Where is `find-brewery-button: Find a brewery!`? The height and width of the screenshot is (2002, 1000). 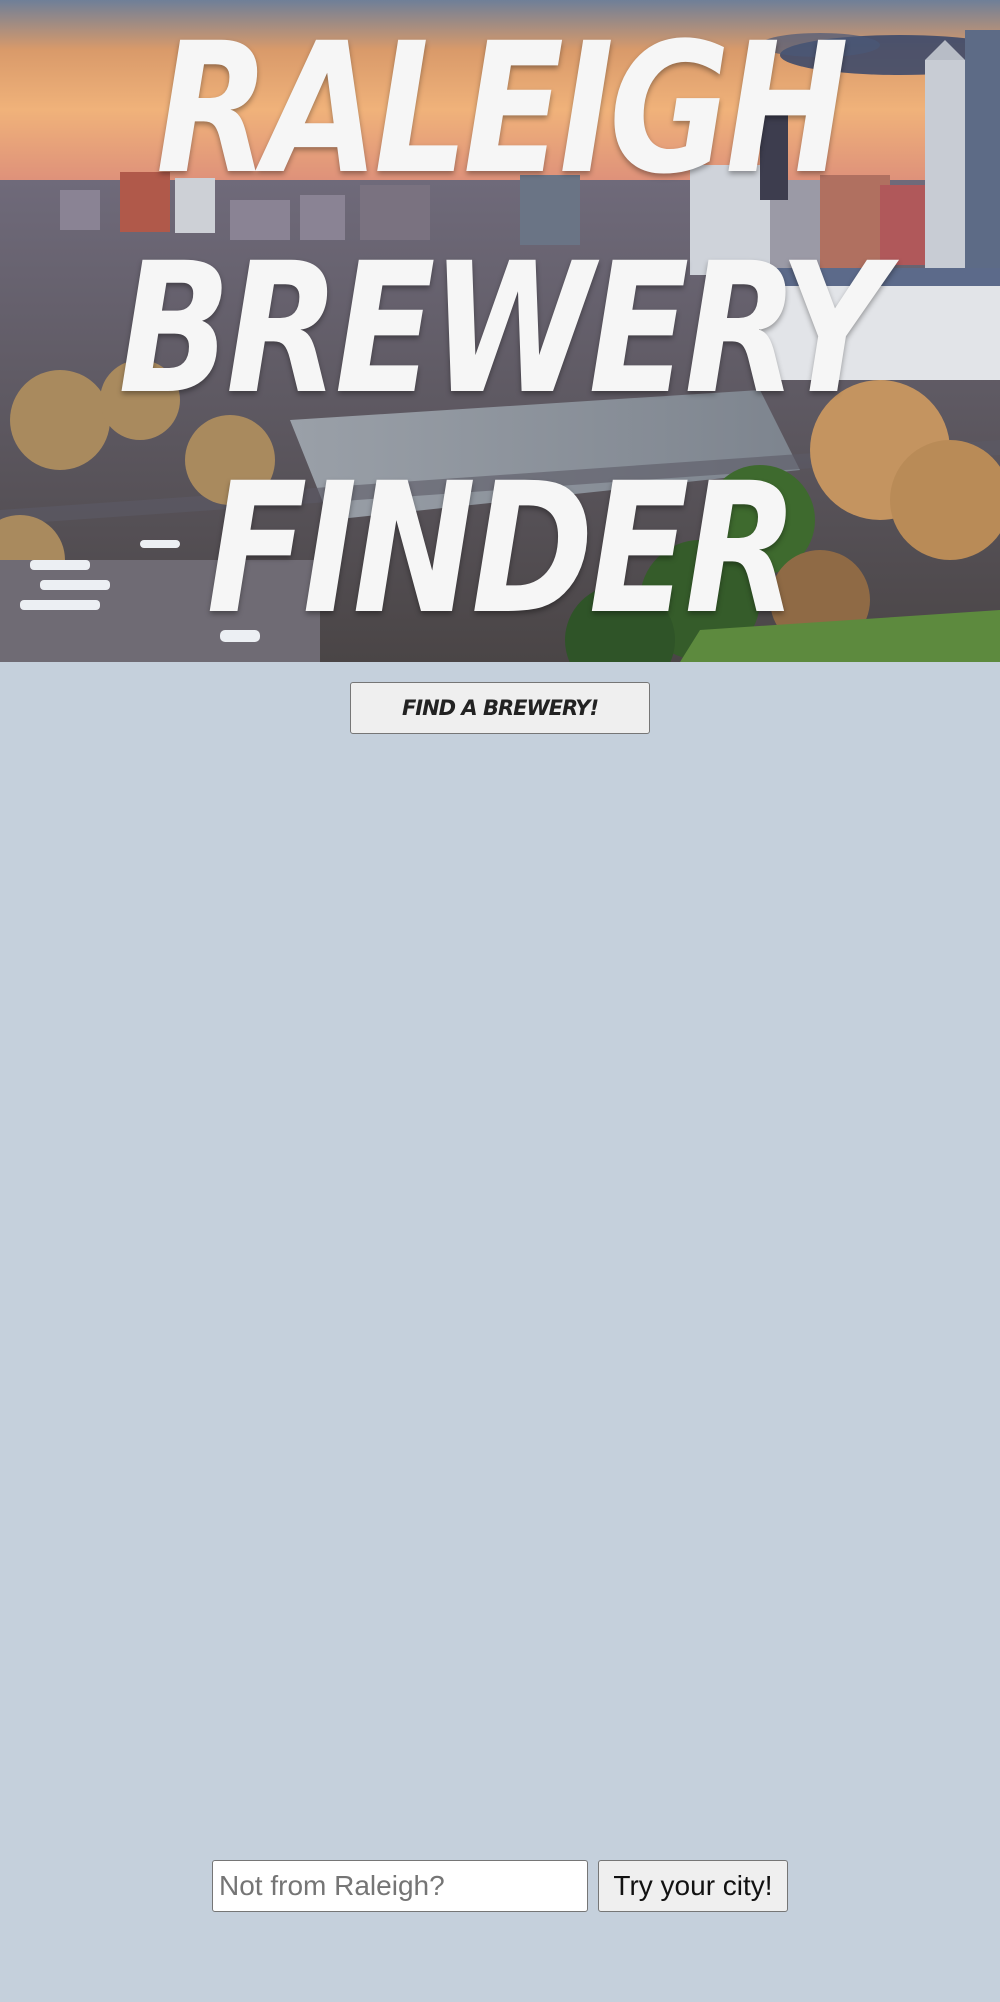
find-brewery-button: Find a brewery! is located at coordinates (500, 708).